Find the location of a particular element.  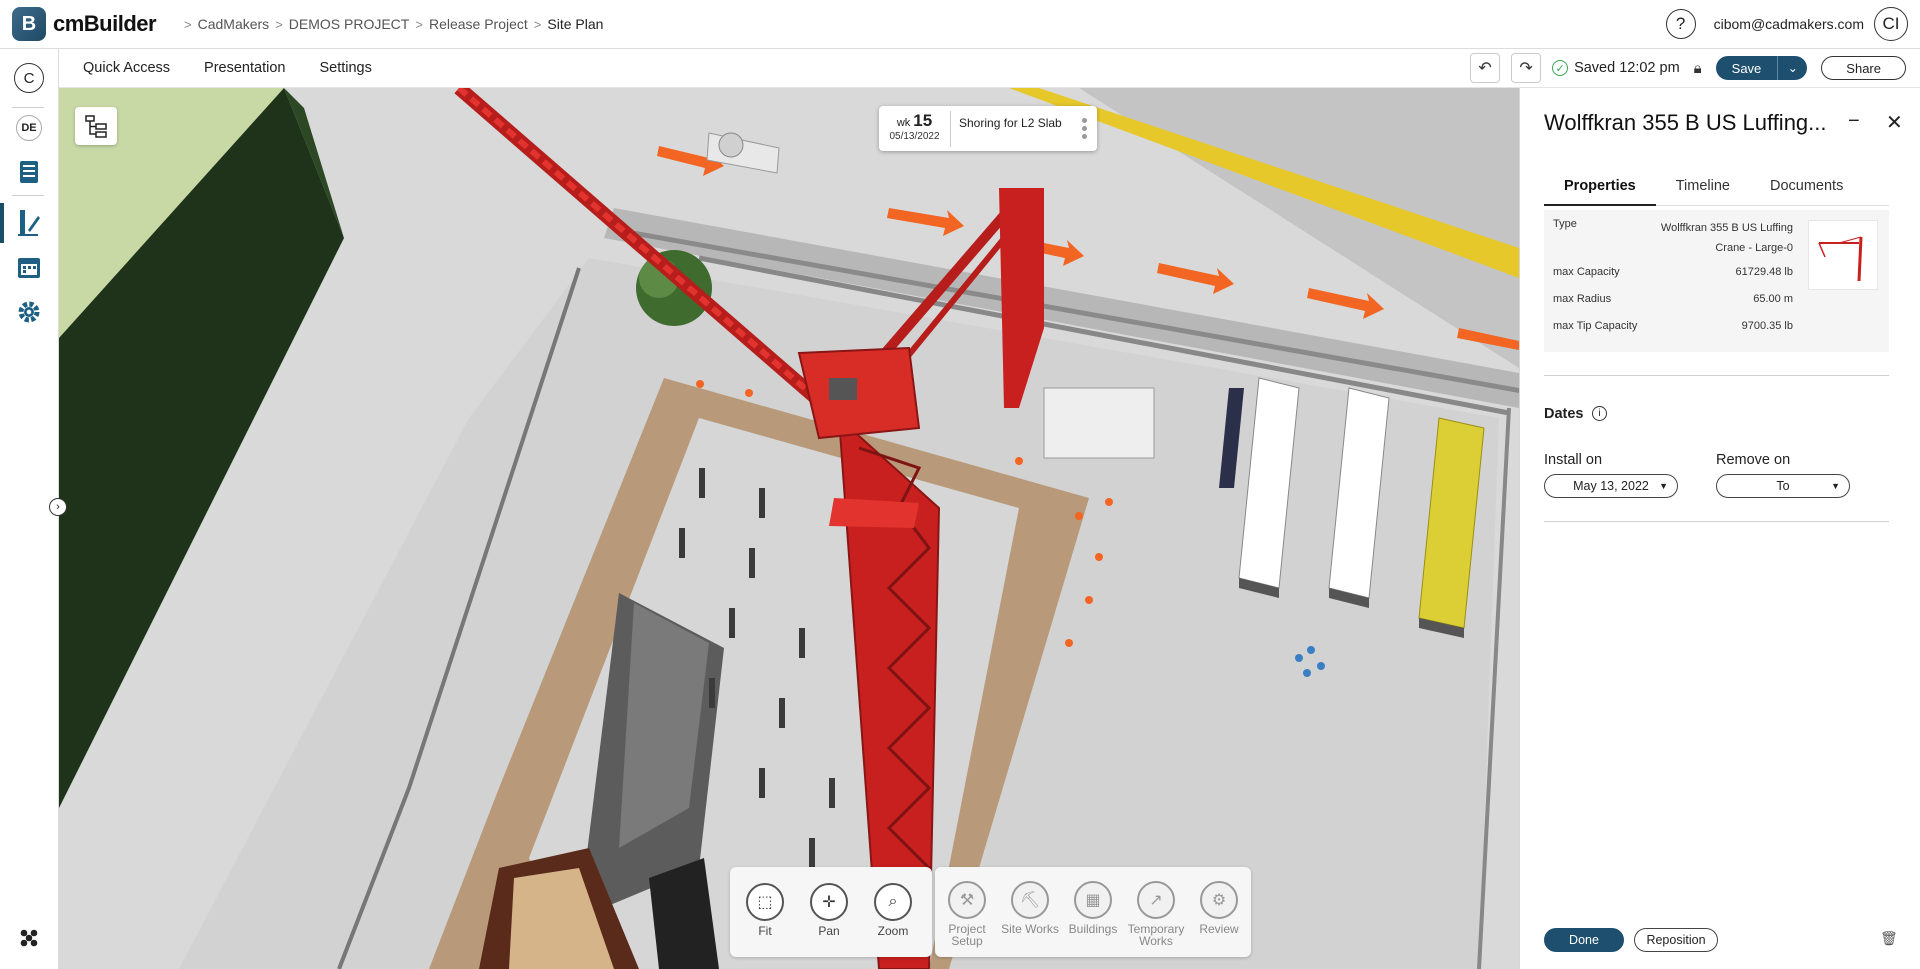

user-avatar: CI is located at coordinates (1891, 24).